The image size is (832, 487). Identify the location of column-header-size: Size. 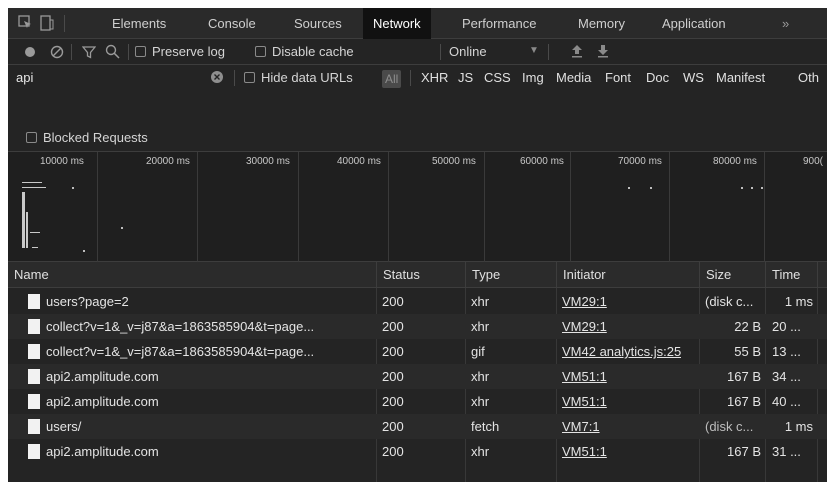
(732, 275).